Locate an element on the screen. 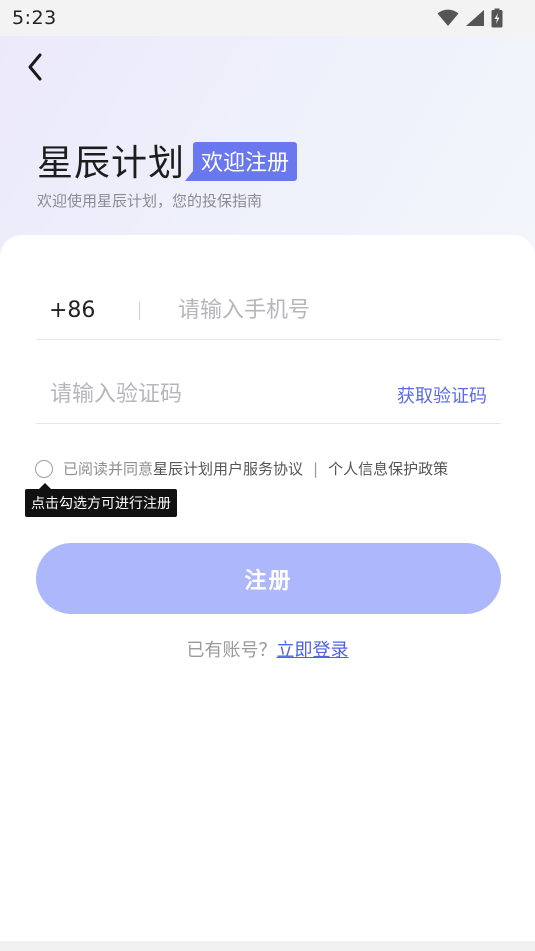  chevron-left-icon is located at coordinates (35, 67).